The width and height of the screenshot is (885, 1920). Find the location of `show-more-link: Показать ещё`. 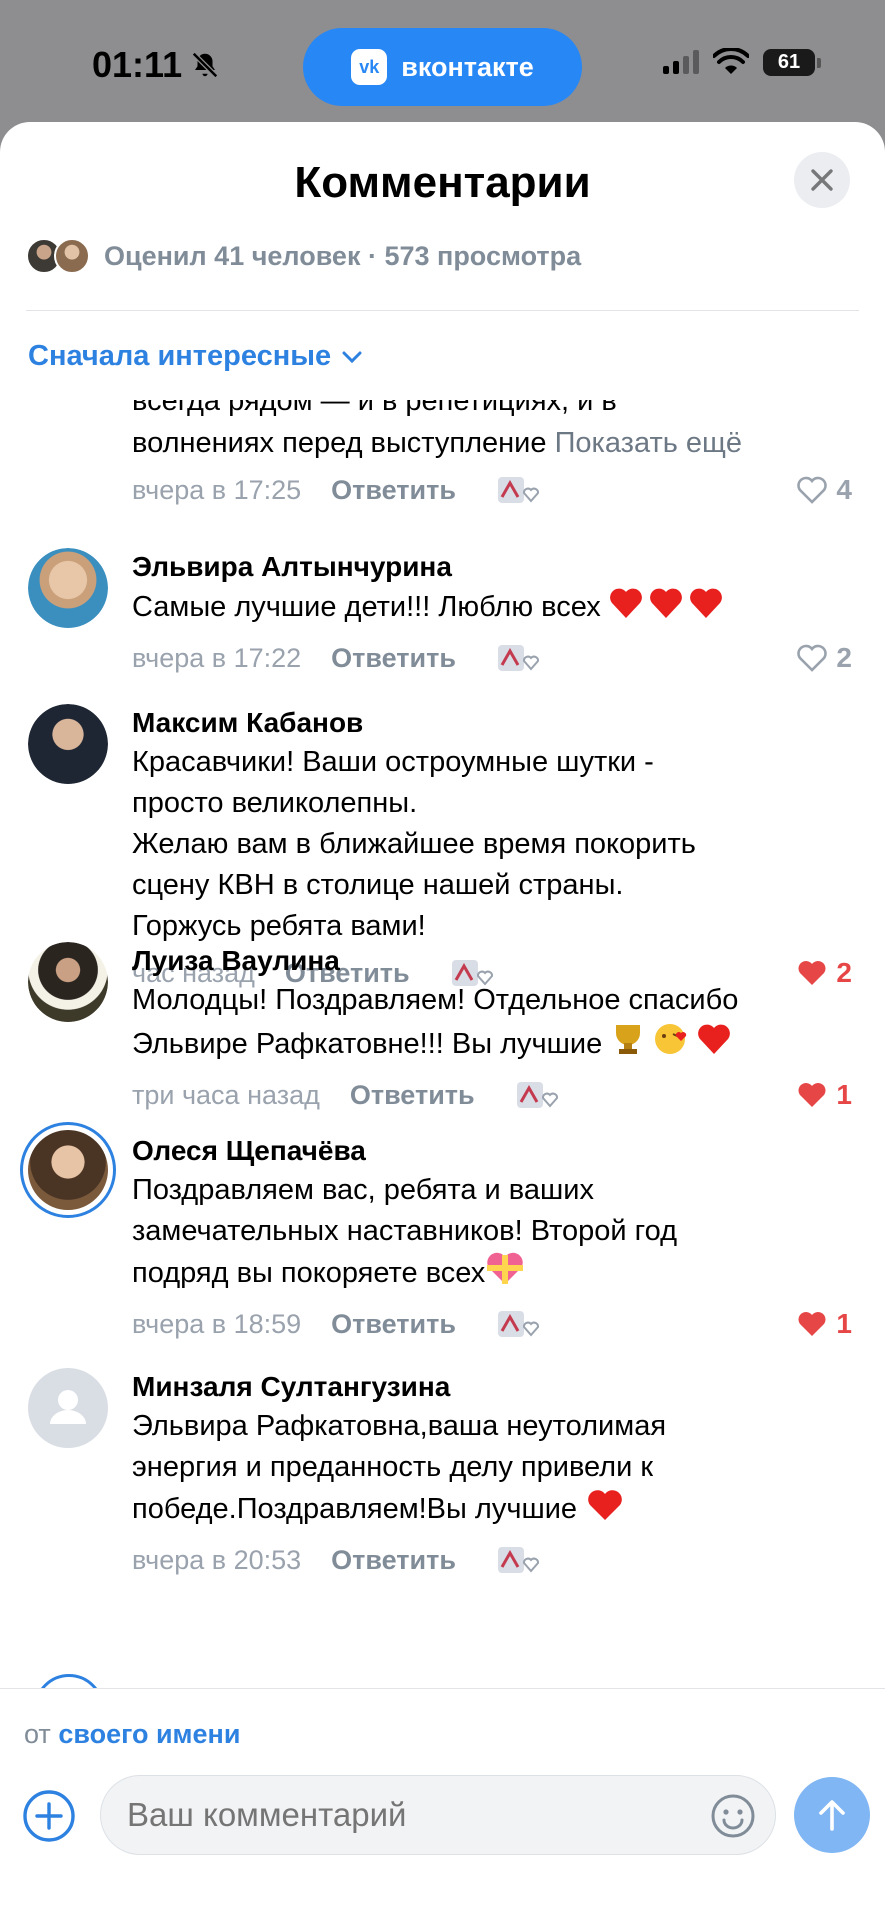

show-more-link: Показать ещё is located at coordinates (648, 443).